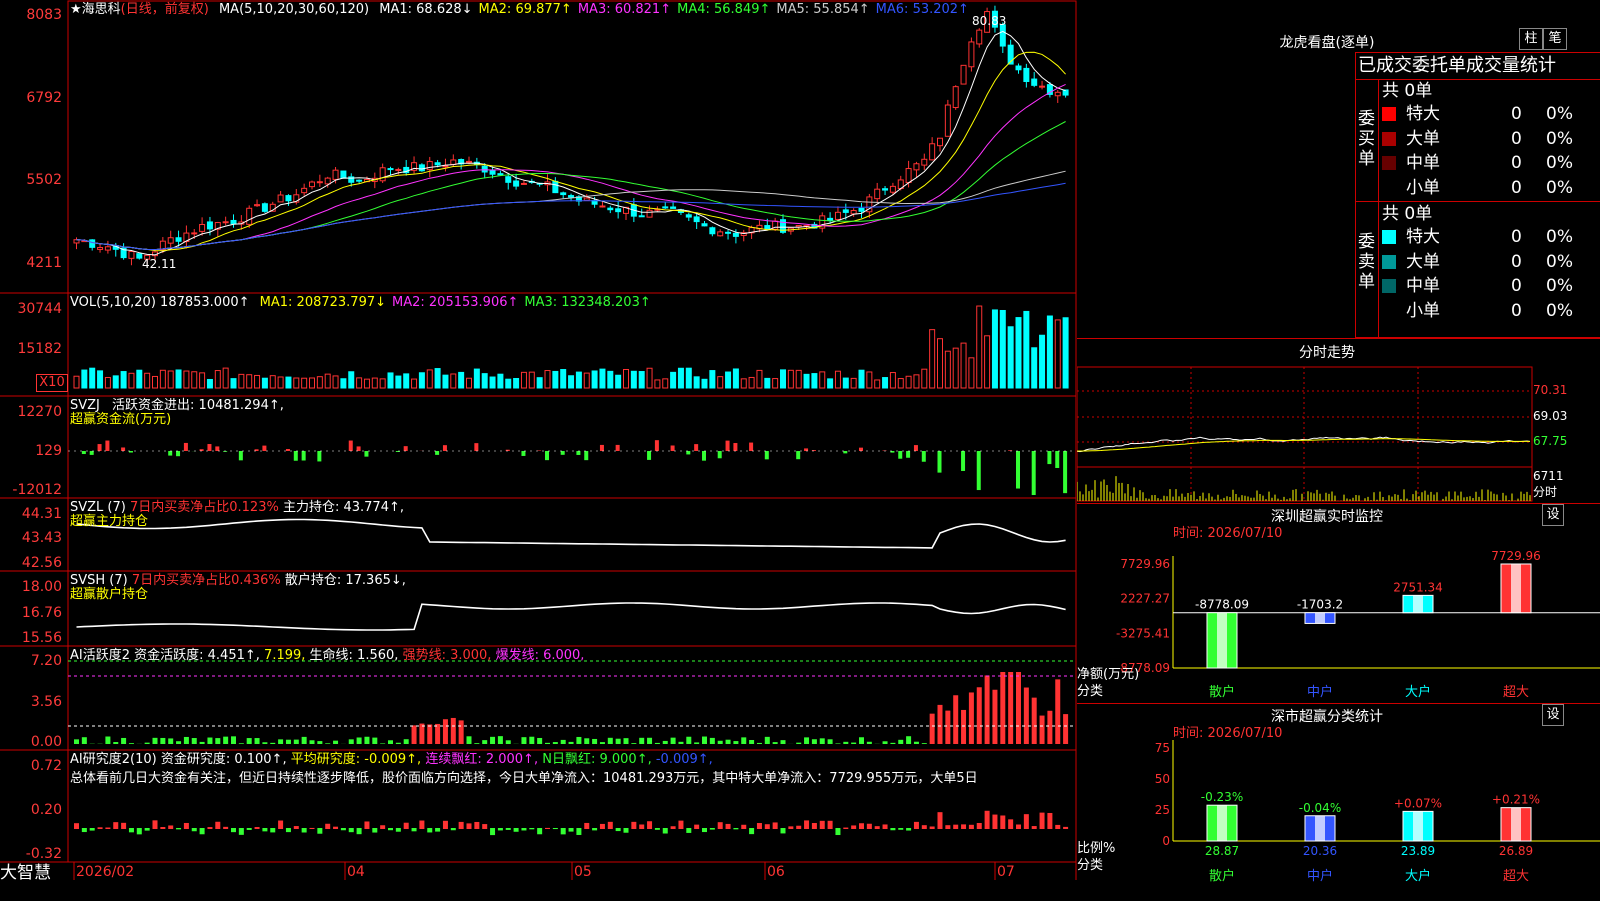  What do you see at coordinates (197, 655) in the screenshot?
I see `ai-active-v1: 资金活跃度: 4.451↑,` at bounding box center [197, 655].